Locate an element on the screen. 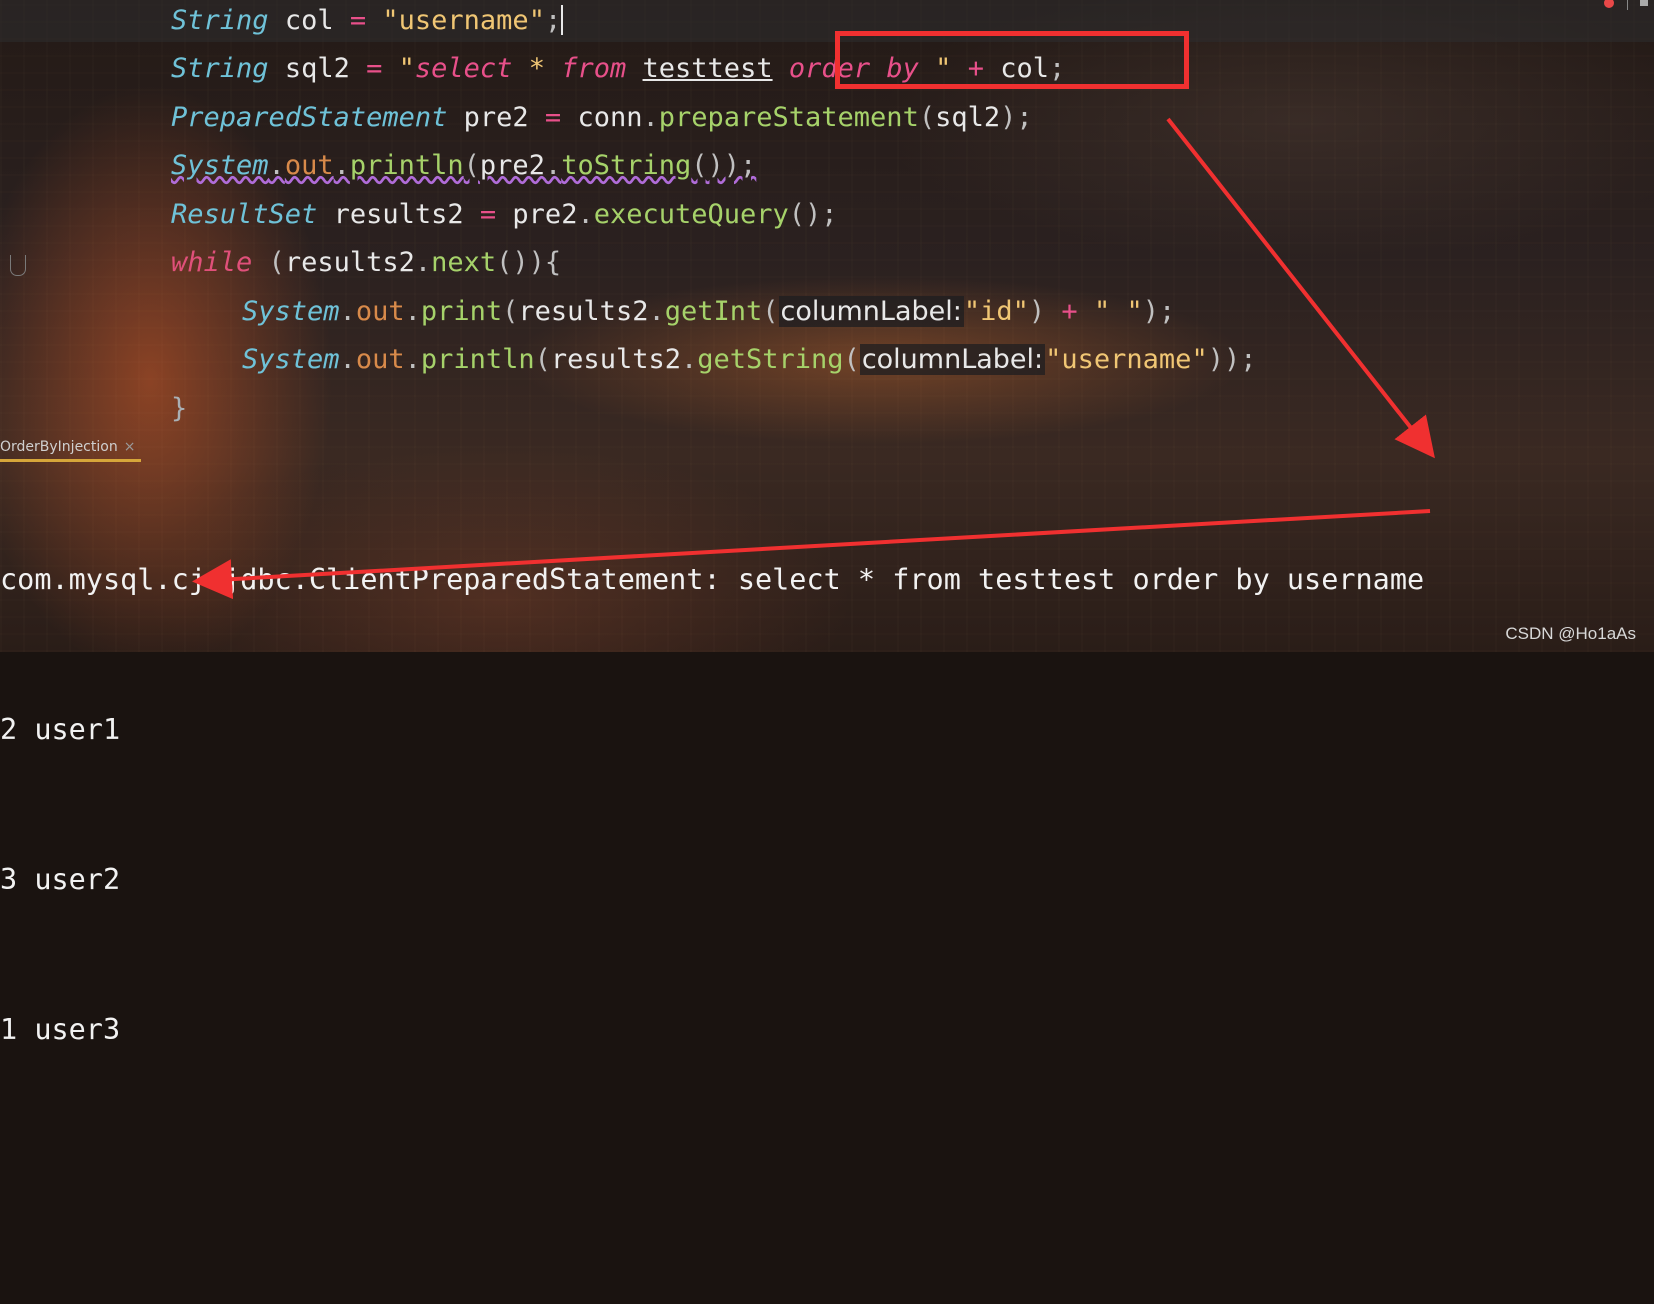 The image size is (1654, 1304). console-line: 1 user3 is located at coordinates (60, 1029).